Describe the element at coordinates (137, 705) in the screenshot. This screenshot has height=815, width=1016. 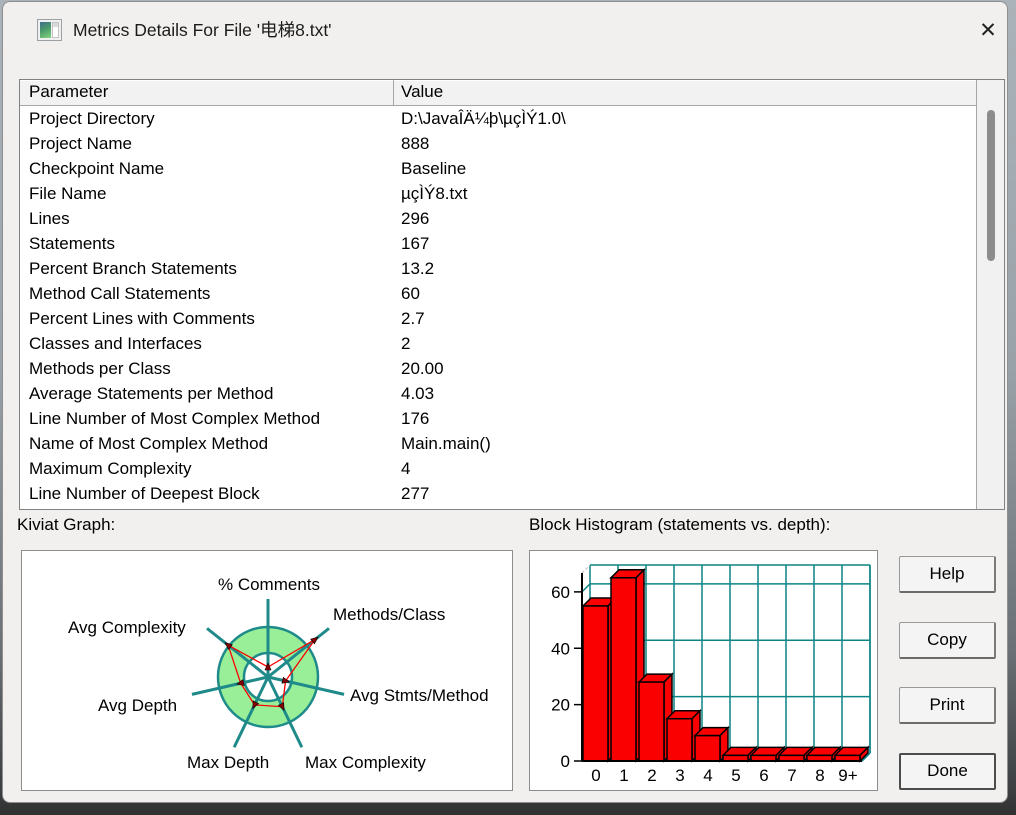
I see `kiviat-axis-label: Avg Depth` at that location.